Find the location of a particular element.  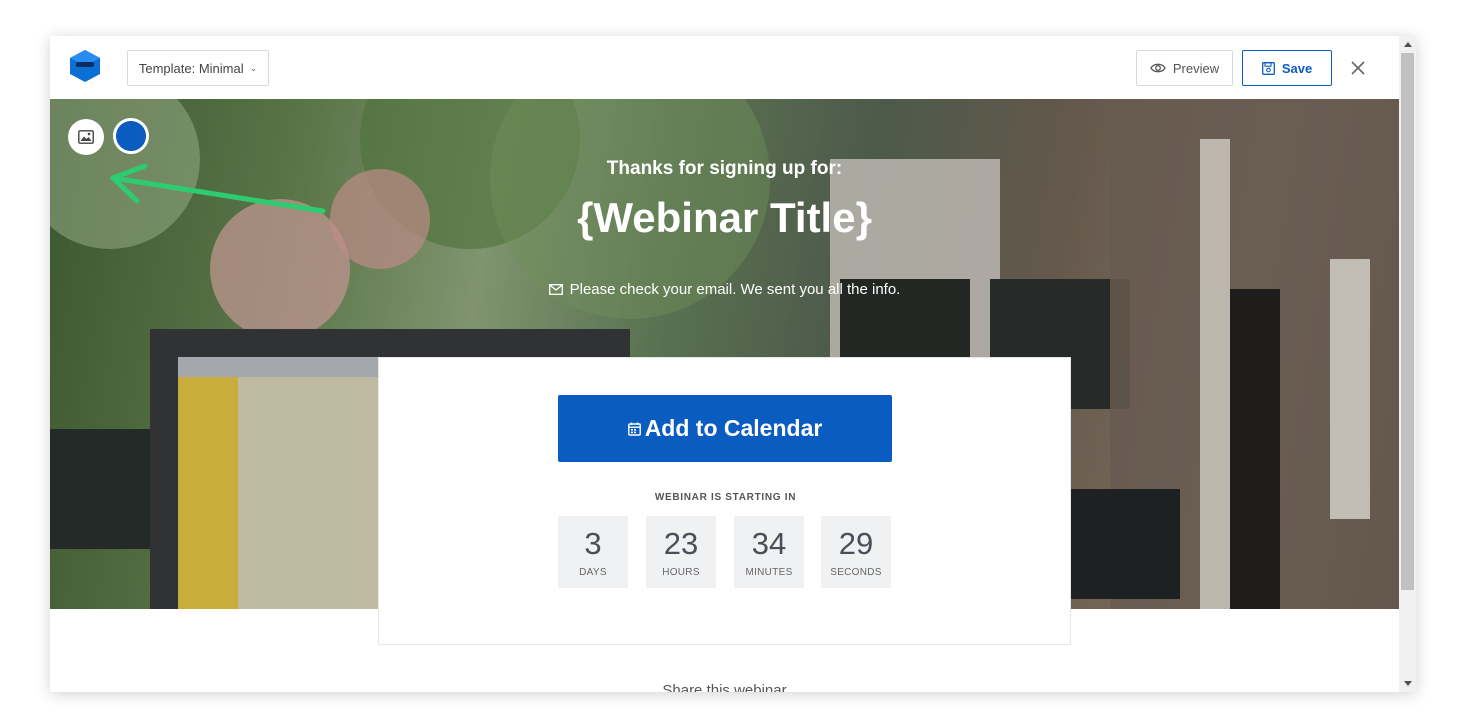

template-dropdown-label: Template: Minimal is located at coordinates (191, 68).